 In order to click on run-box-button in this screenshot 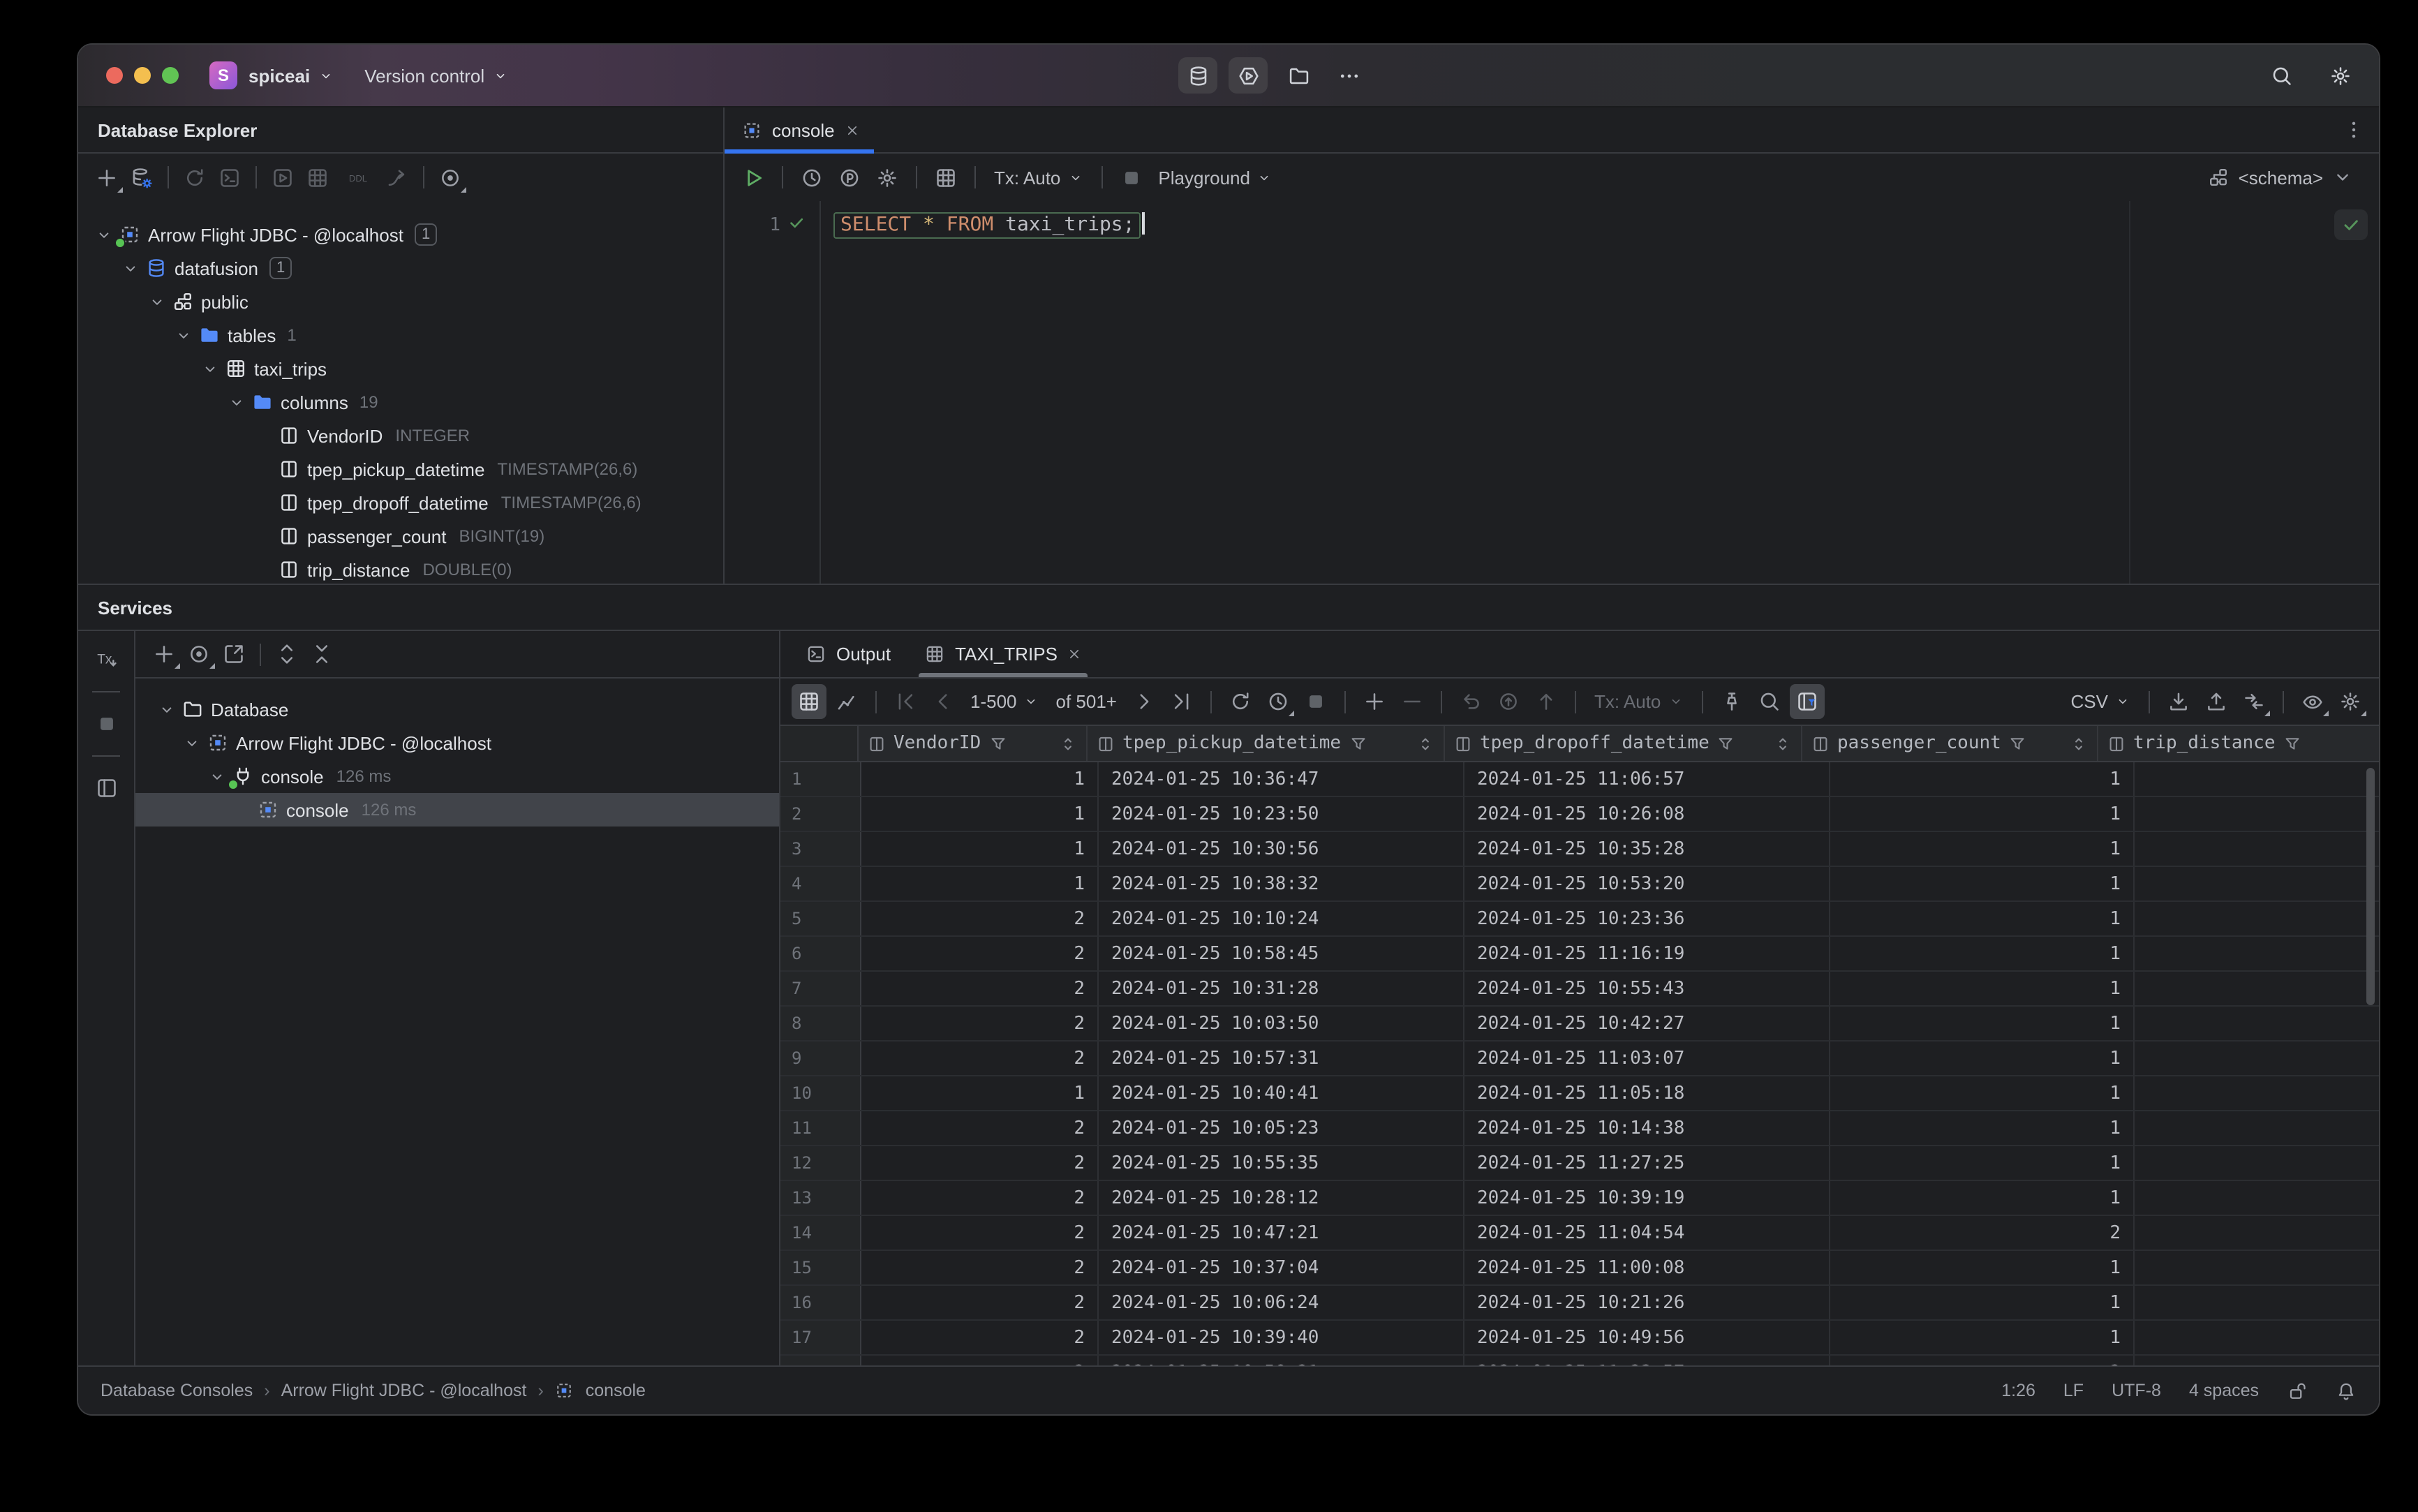, I will do `click(282, 177)`.